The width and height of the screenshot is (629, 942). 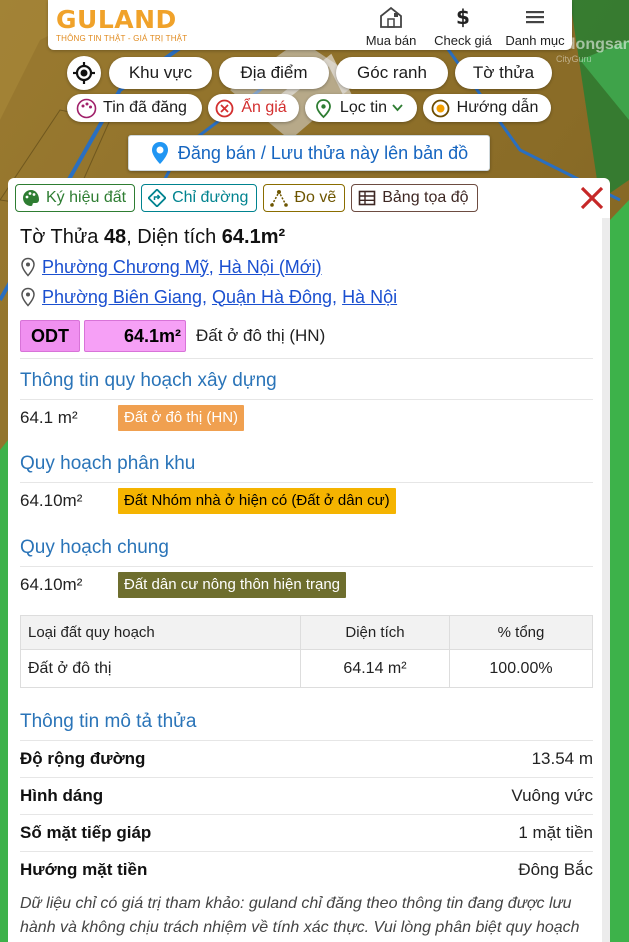 What do you see at coordinates (375, 632) in the screenshot?
I see `table-header: Diện tích` at bounding box center [375, 632].